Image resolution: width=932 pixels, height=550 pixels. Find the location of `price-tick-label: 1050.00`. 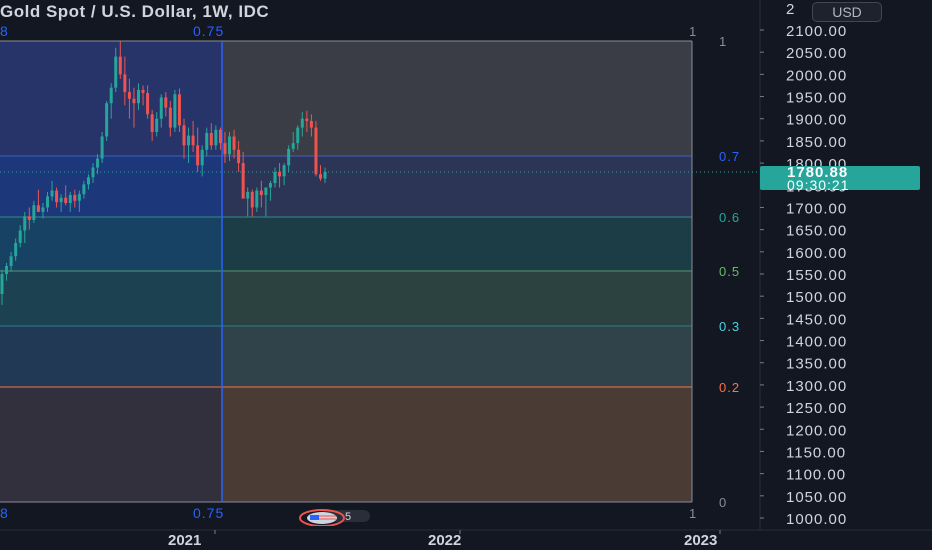

price-tick-label: 1050.00 is located at coordinates (816, 497).